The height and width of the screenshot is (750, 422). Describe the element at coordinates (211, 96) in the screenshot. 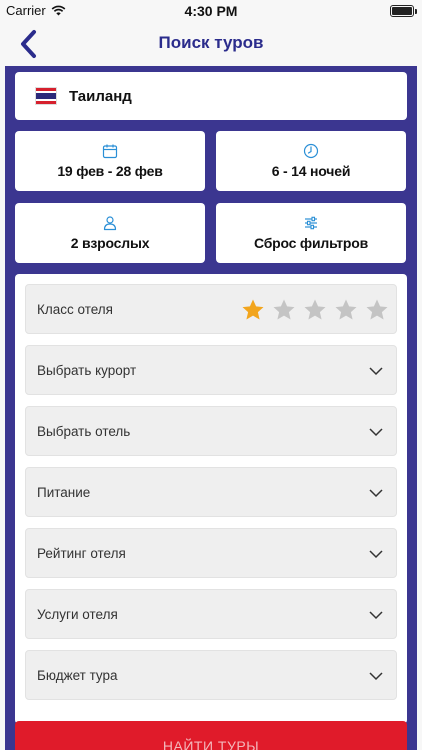

I see `country-selector: Таиланд` at that location.